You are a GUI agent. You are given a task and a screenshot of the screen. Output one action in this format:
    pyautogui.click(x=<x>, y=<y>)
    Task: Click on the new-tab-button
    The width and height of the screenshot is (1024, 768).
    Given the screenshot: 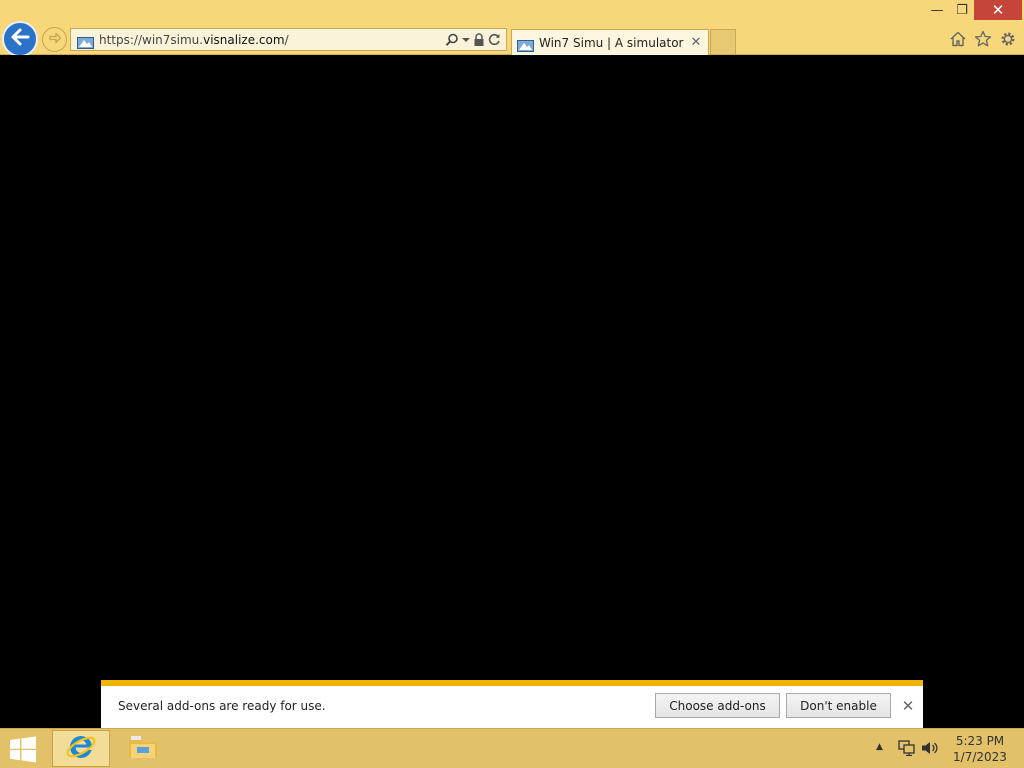 What is the action you would take?
    pyautogui.click(x=723, y=41)
    